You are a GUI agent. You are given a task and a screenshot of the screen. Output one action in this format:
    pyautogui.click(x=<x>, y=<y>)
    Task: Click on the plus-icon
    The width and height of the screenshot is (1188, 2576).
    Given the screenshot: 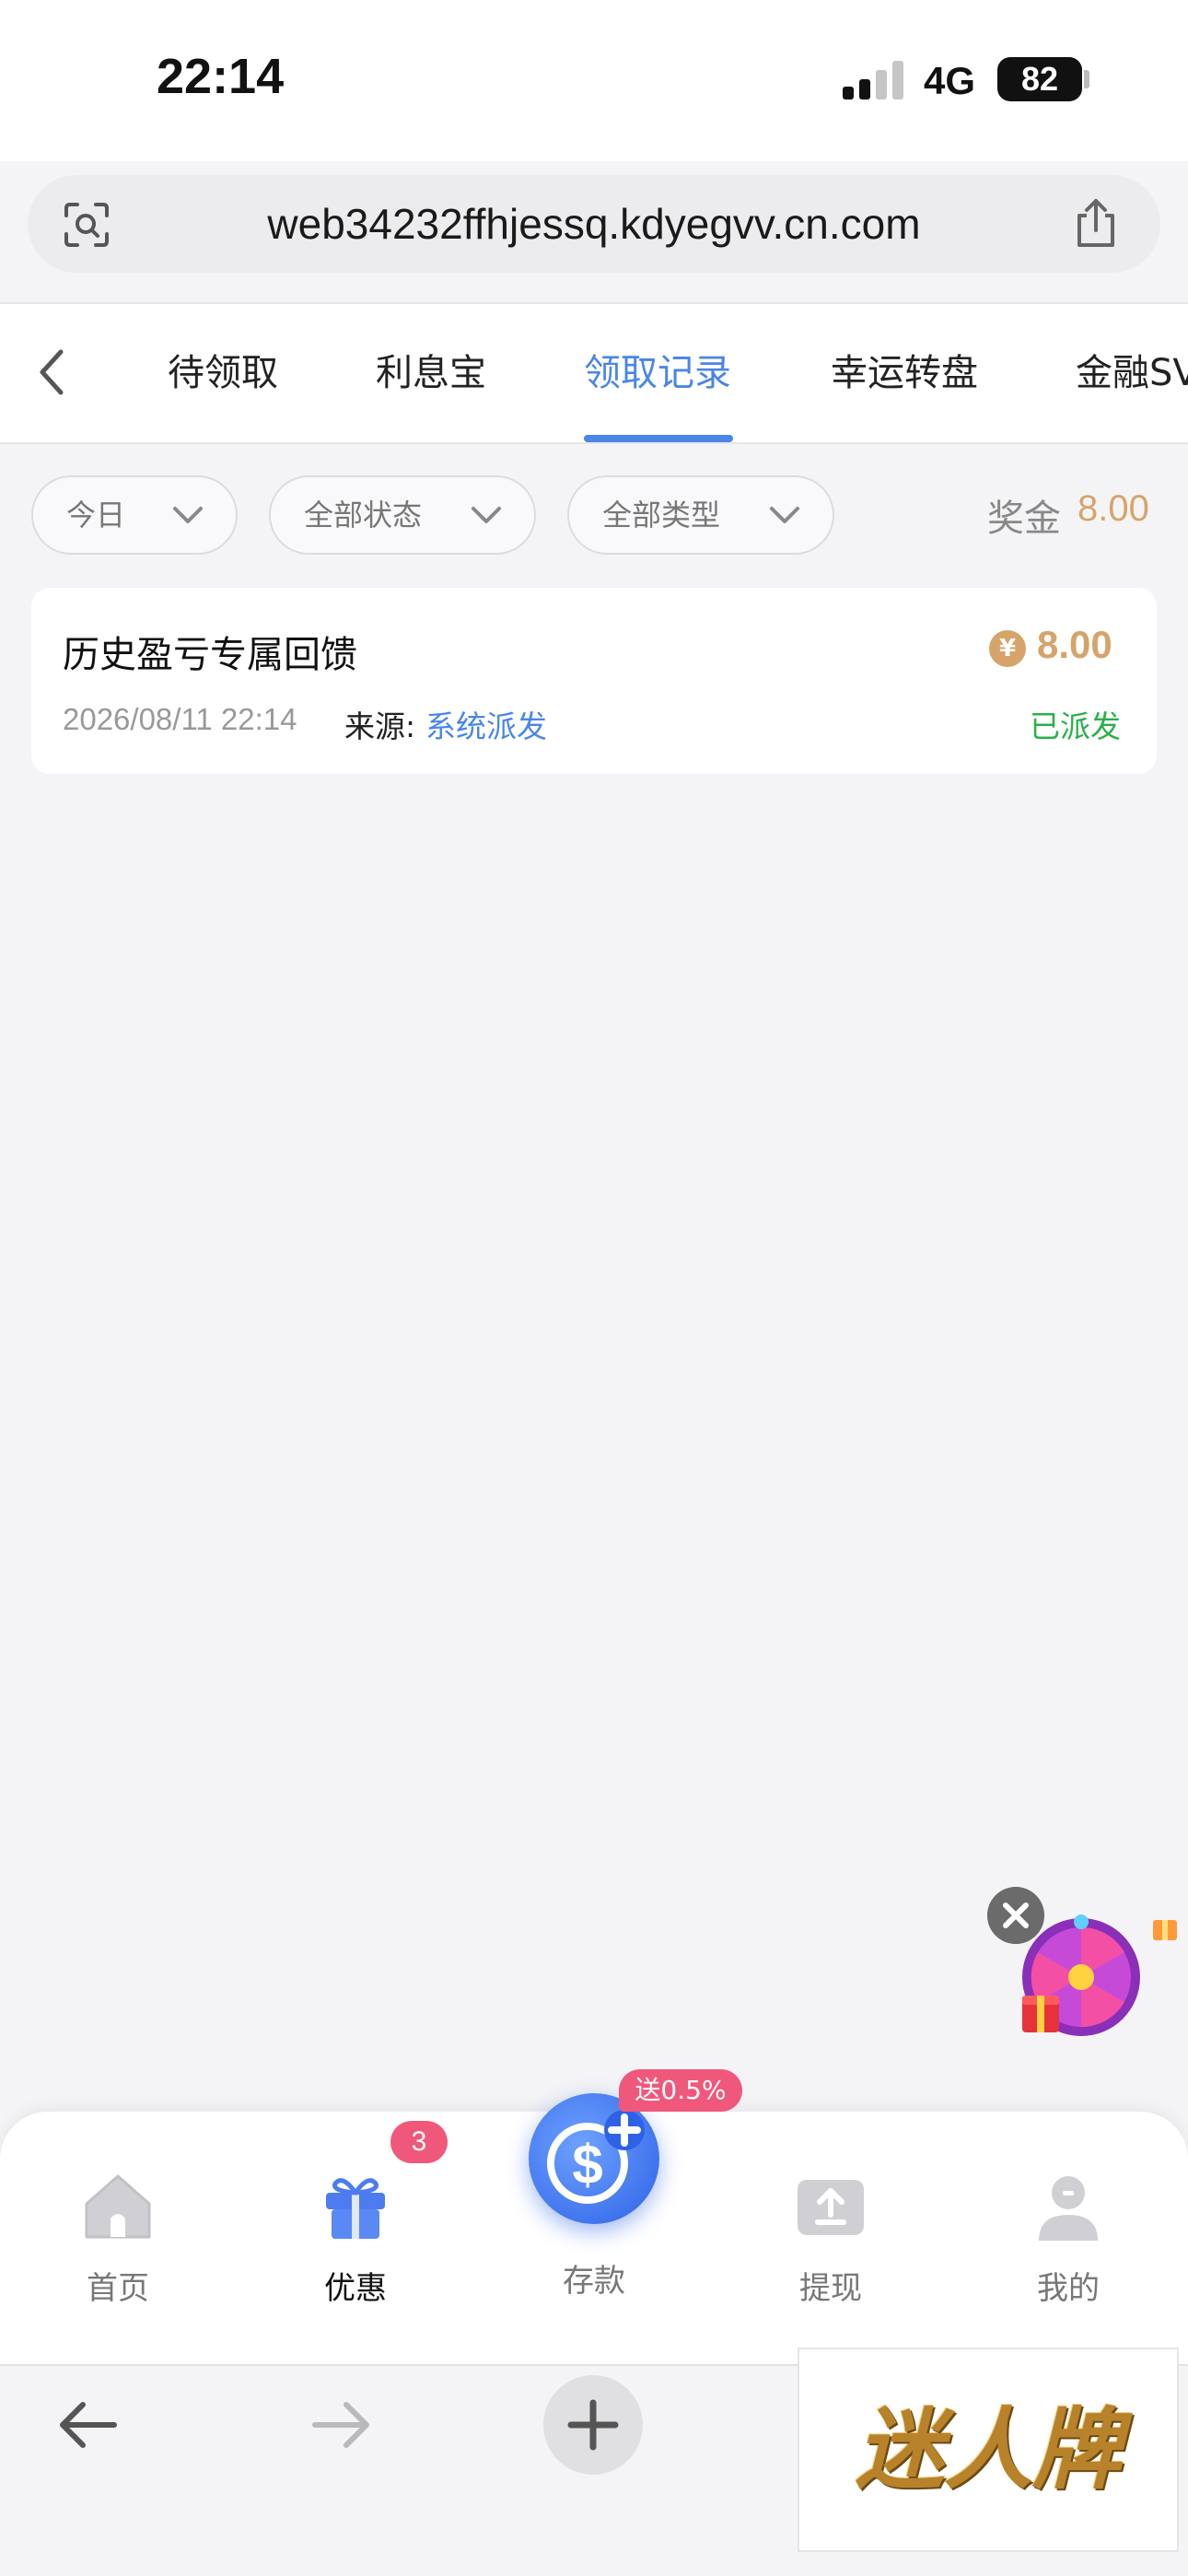 What is the action you would take?
    pyautogui.click(x=593, y=2425)
    